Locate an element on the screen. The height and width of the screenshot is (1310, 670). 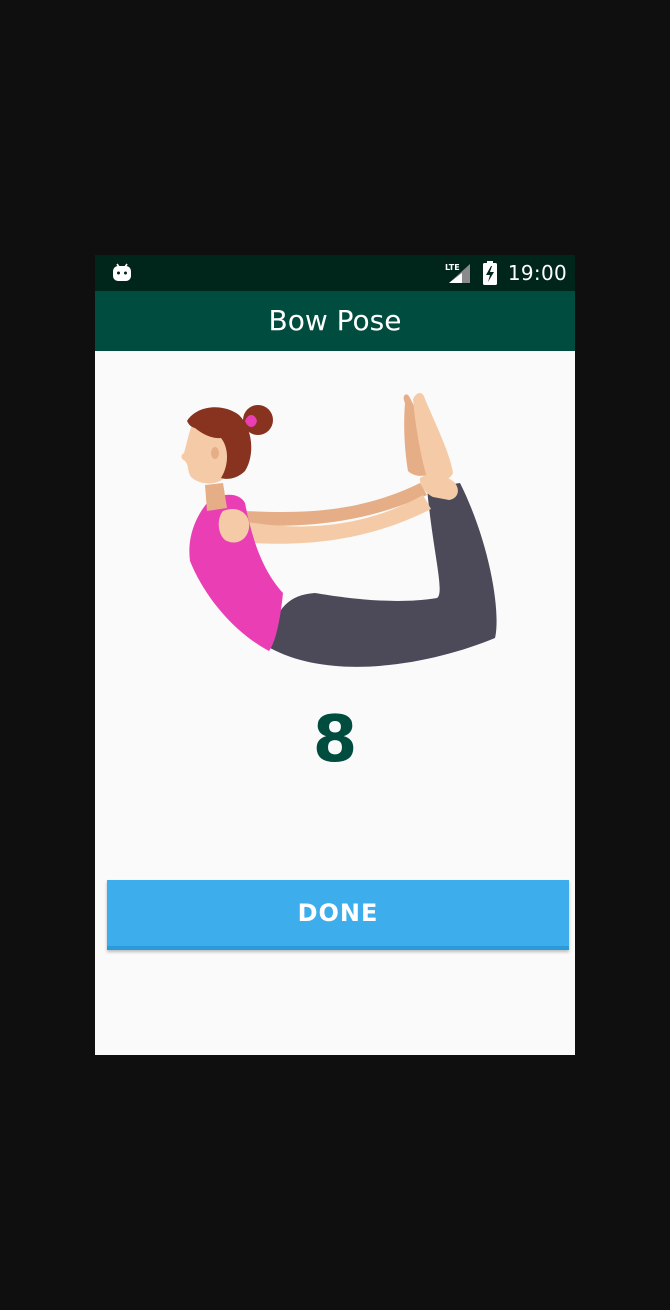
rep-counter: 8 is located at coordinates (335, 740).